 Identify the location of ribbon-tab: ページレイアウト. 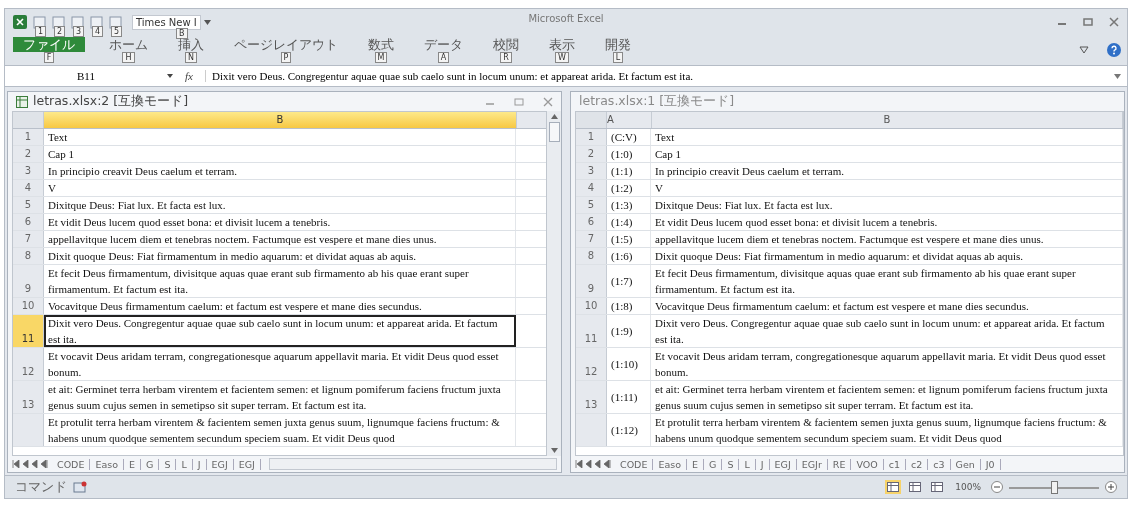
(286, 44).